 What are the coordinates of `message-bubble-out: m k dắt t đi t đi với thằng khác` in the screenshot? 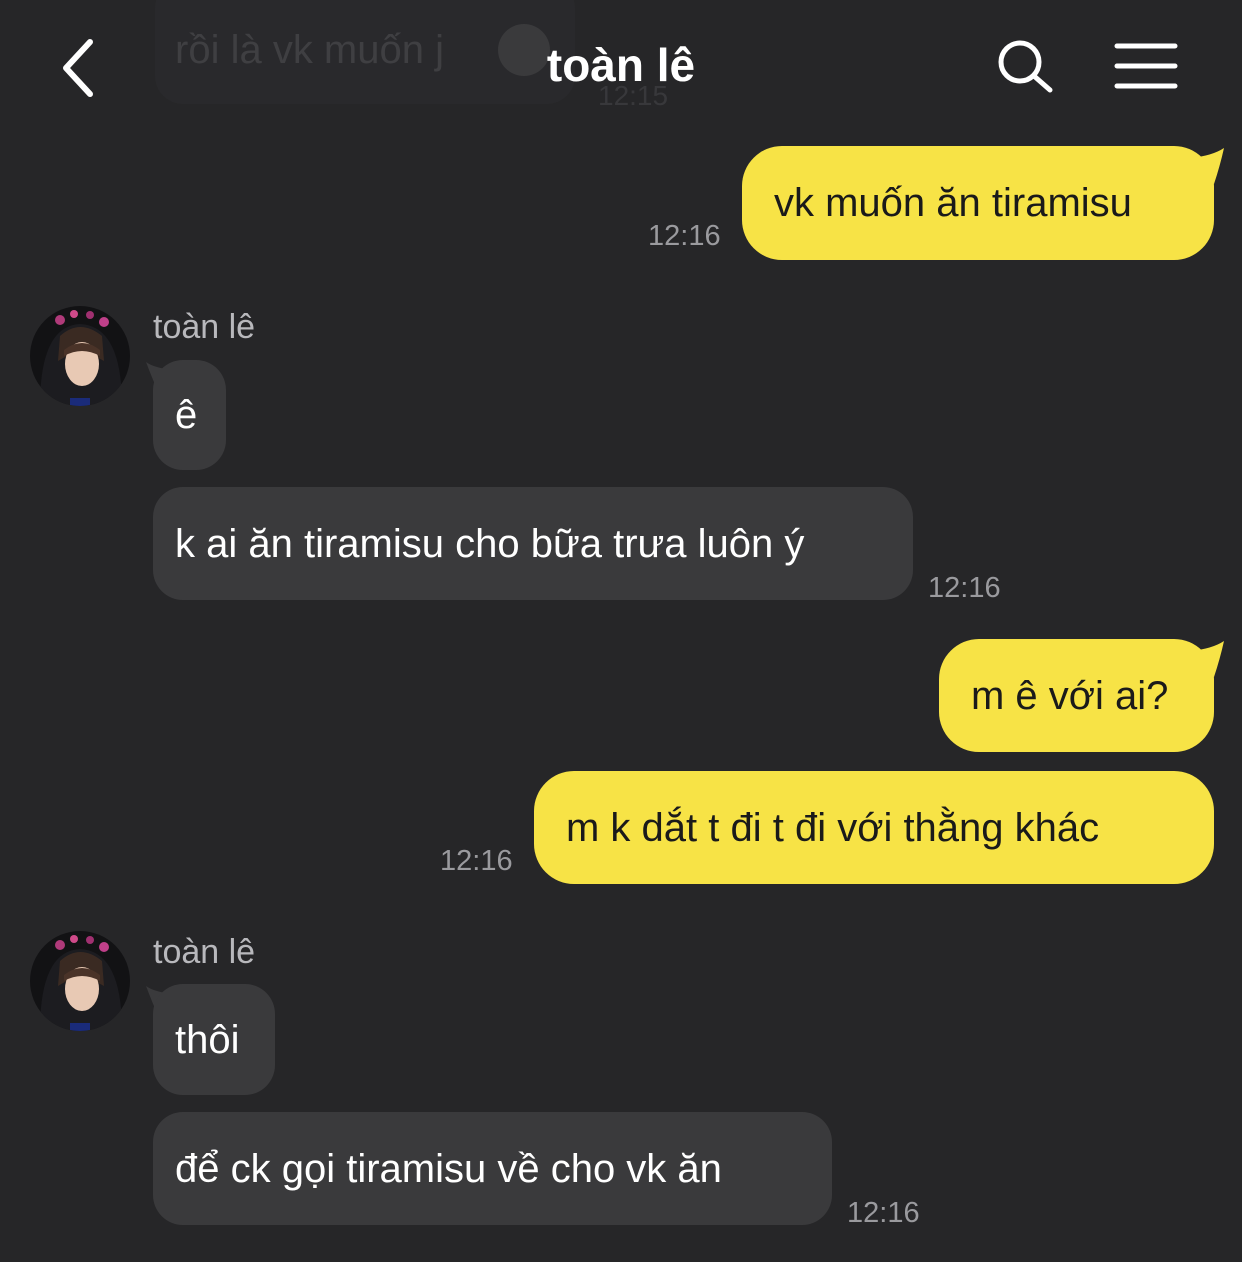 It's located at (874, 827).